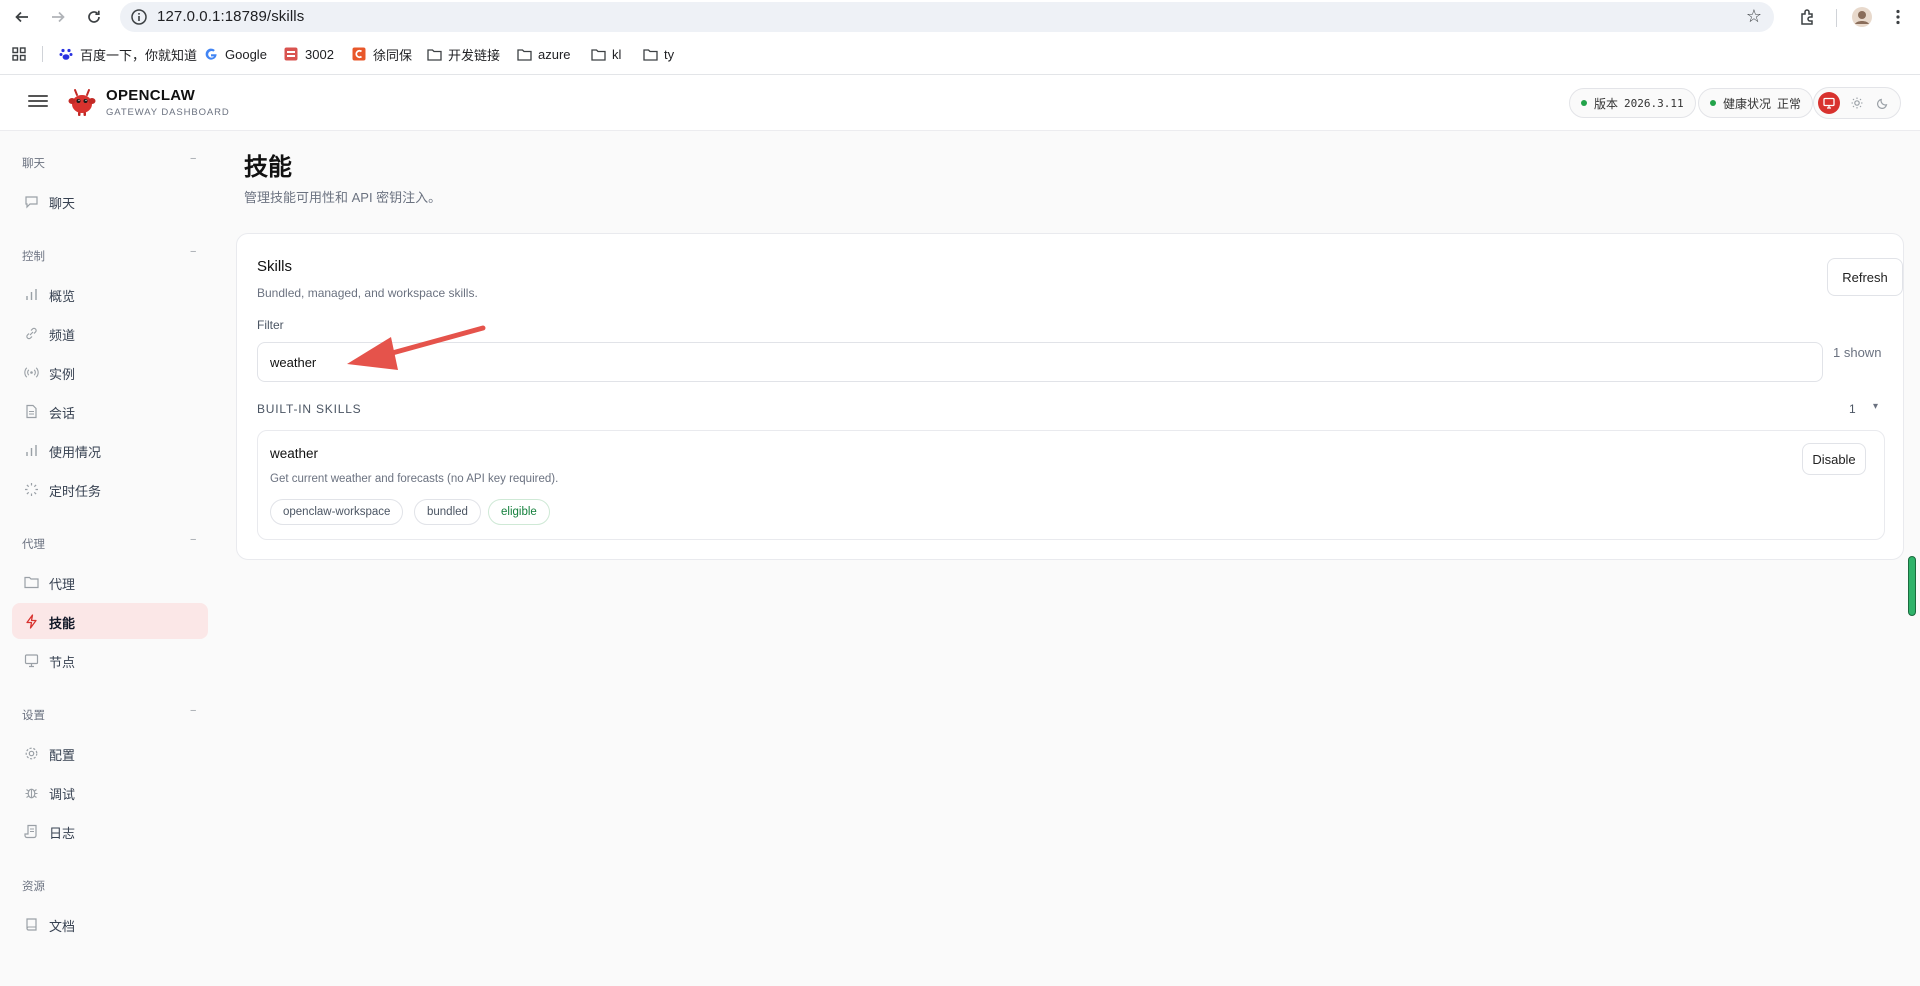  What do you see at coordinates (62, 755) in the screenshot?
I see `sidebar-item-label: 配置` at bounding box center [62, 755].